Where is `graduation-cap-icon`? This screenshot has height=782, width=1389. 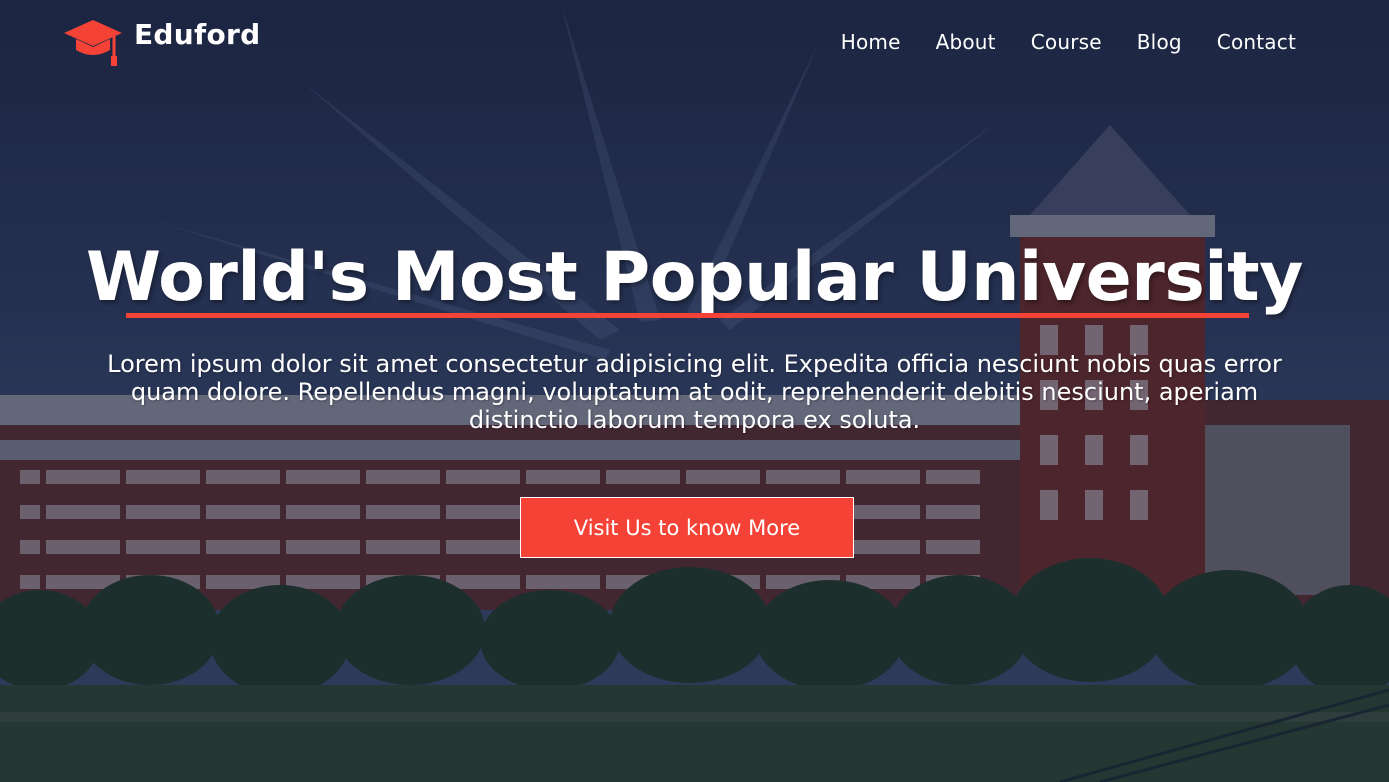
graduation-cap-icon is located at coordinates (93, 43).